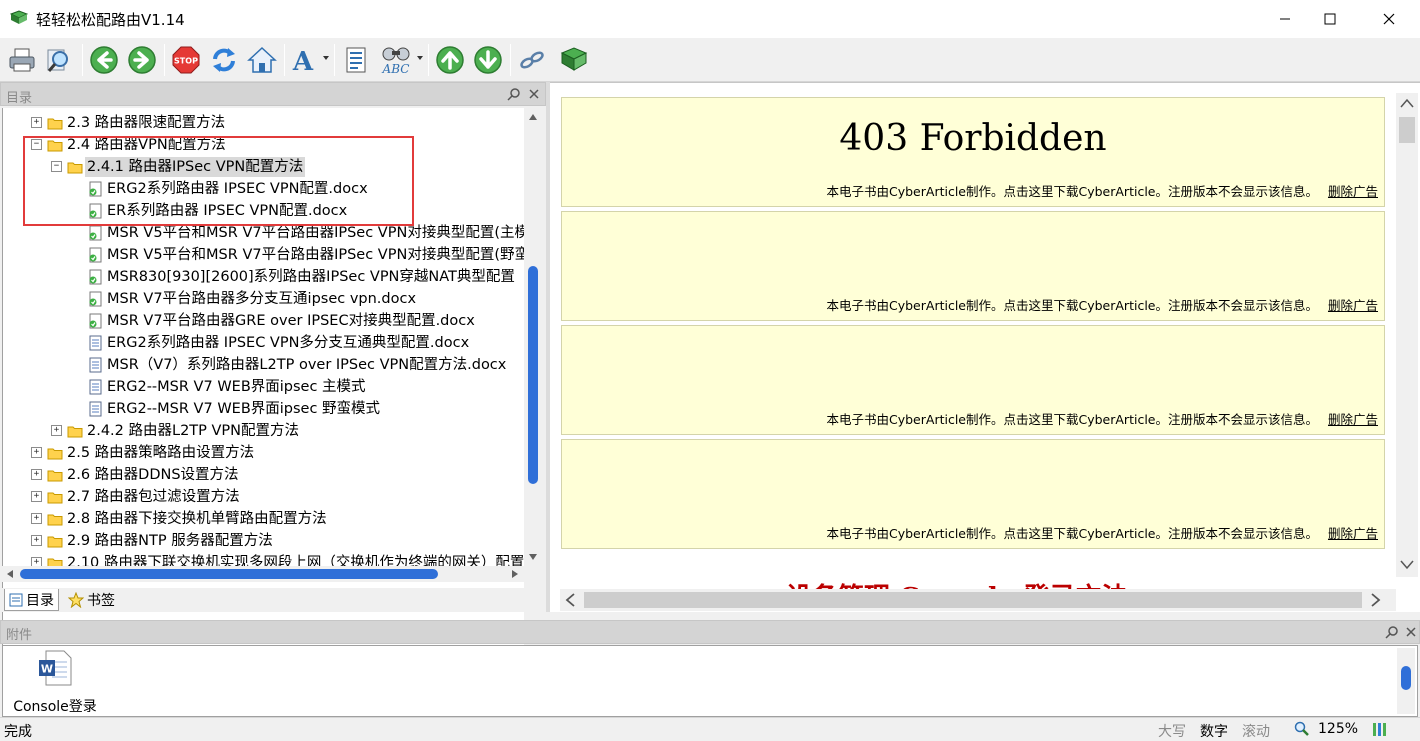  I want to click on content-vertical-scroll-thumb, so click(1407, 130).